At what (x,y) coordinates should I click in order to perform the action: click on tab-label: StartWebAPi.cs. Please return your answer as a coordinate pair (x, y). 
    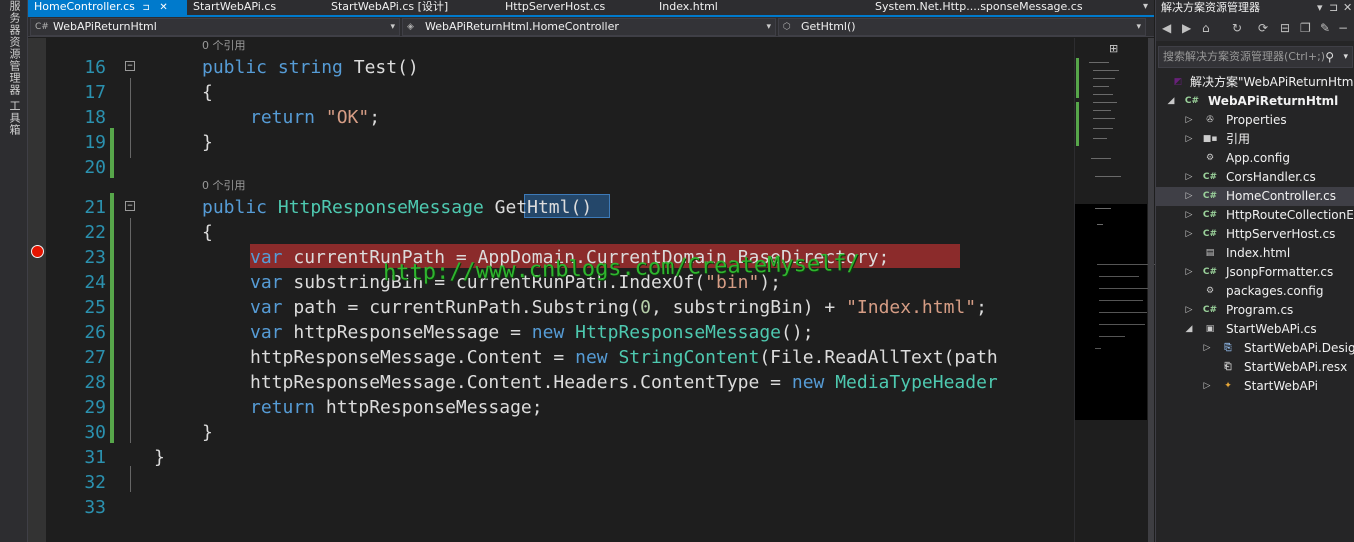
    Looking at the image, I should click on (235, 6).